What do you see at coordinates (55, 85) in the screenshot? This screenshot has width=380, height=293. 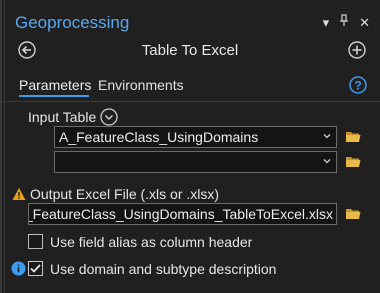 I see `tab-parameters: Parameters` at bounding box center [55, 85].